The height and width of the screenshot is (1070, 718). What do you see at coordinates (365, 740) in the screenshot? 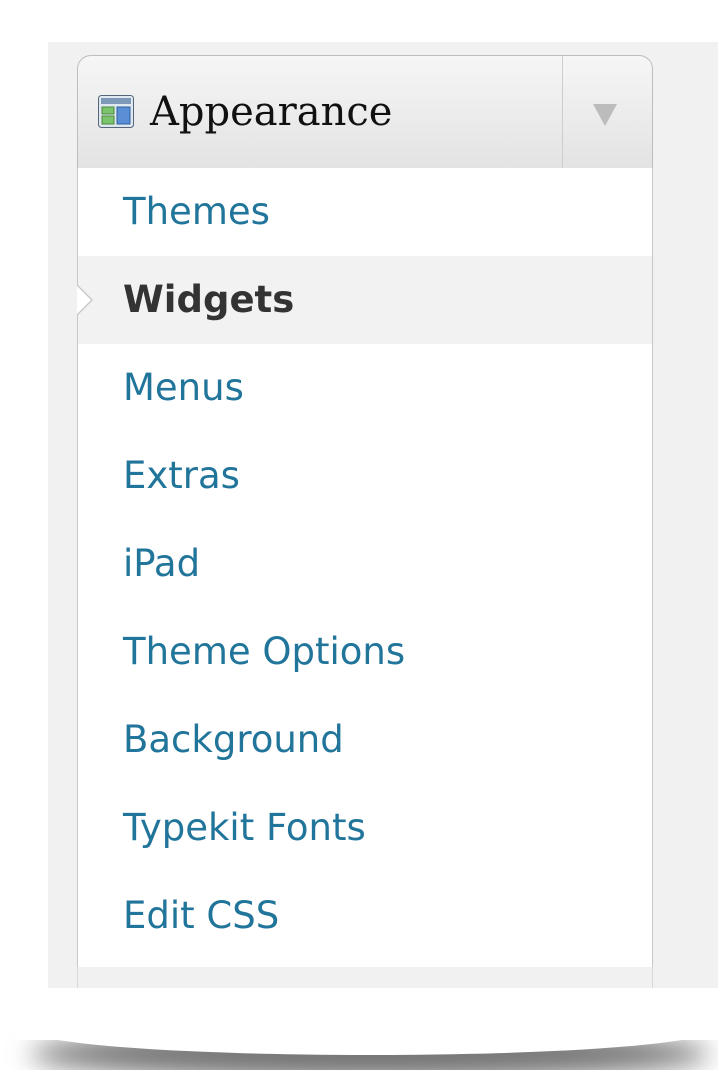
I see `submenu-item-background: Background` at bounding box center [365, 740].